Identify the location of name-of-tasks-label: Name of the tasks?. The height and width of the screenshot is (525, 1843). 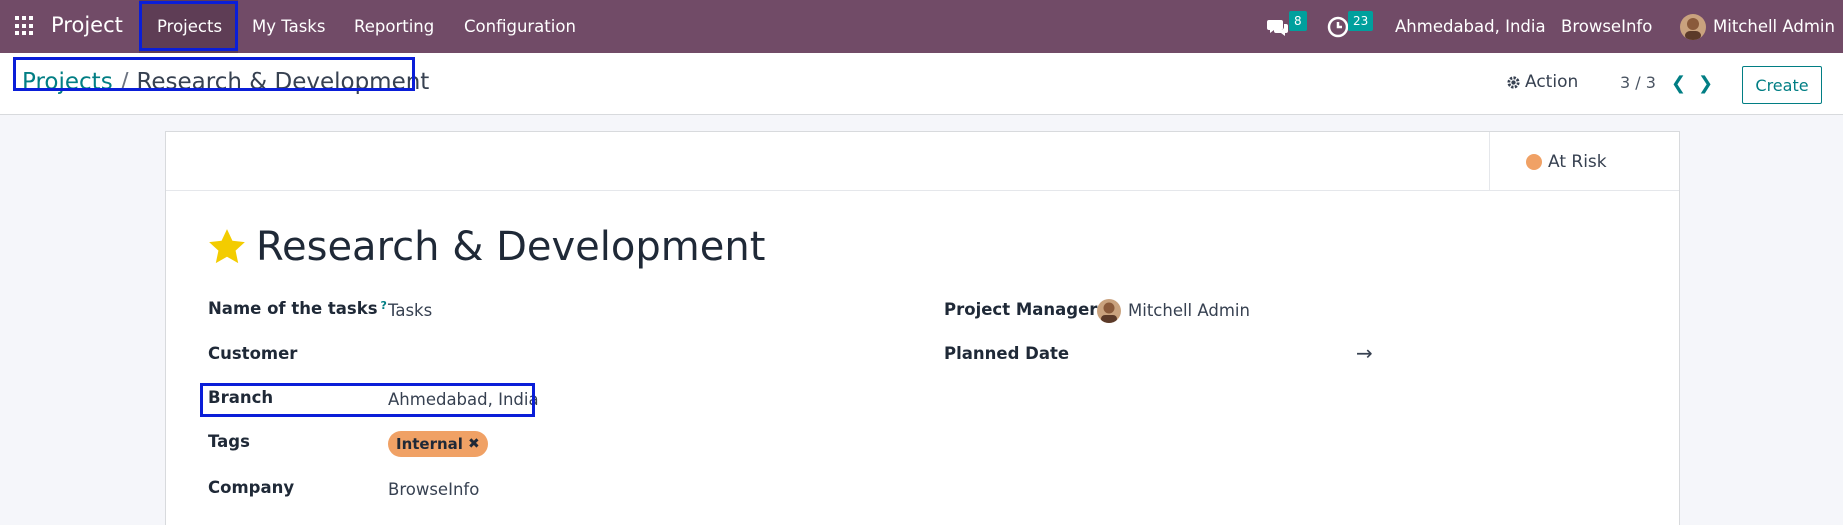
(297, 308).